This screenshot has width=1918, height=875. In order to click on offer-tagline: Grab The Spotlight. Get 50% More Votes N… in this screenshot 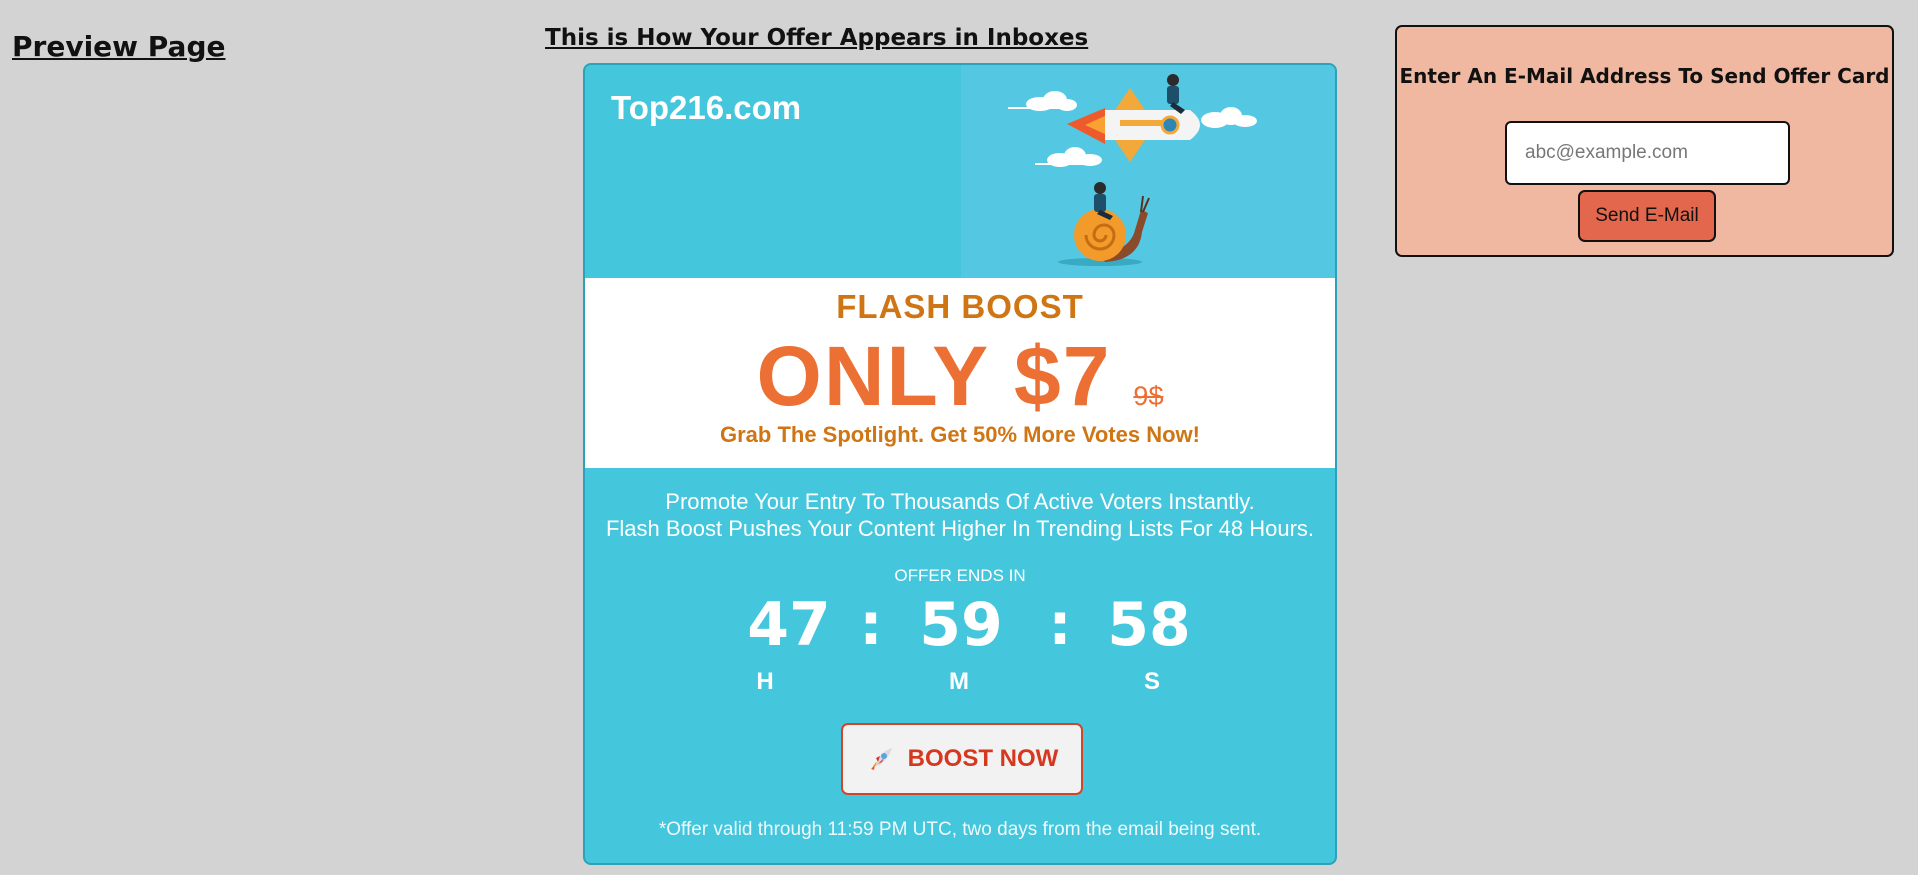, I will do `click(960, 434)`.